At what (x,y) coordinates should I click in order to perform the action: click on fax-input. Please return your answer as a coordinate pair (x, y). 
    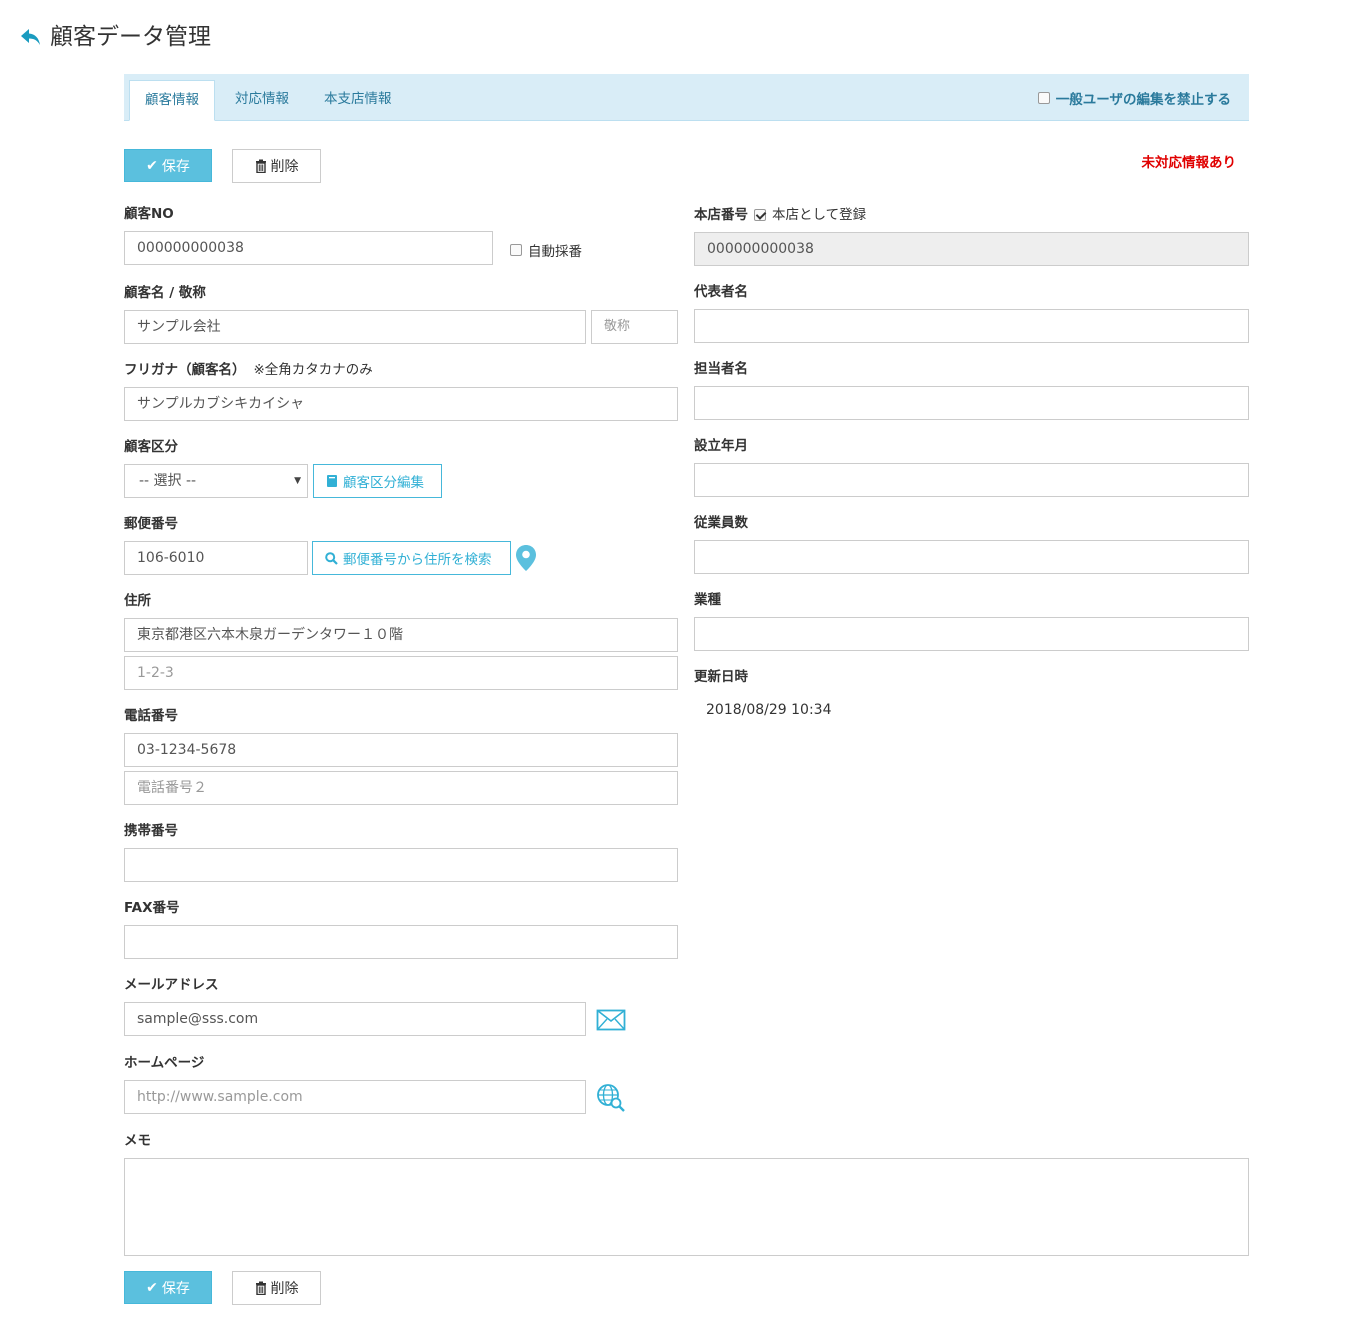
    Looking at the image, I should click on (401, 942).